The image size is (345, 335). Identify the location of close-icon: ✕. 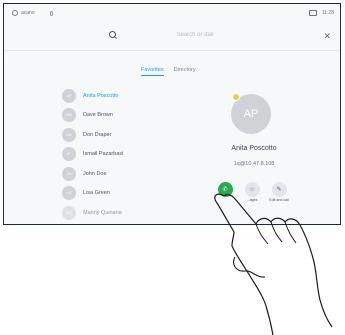
(327, 36).